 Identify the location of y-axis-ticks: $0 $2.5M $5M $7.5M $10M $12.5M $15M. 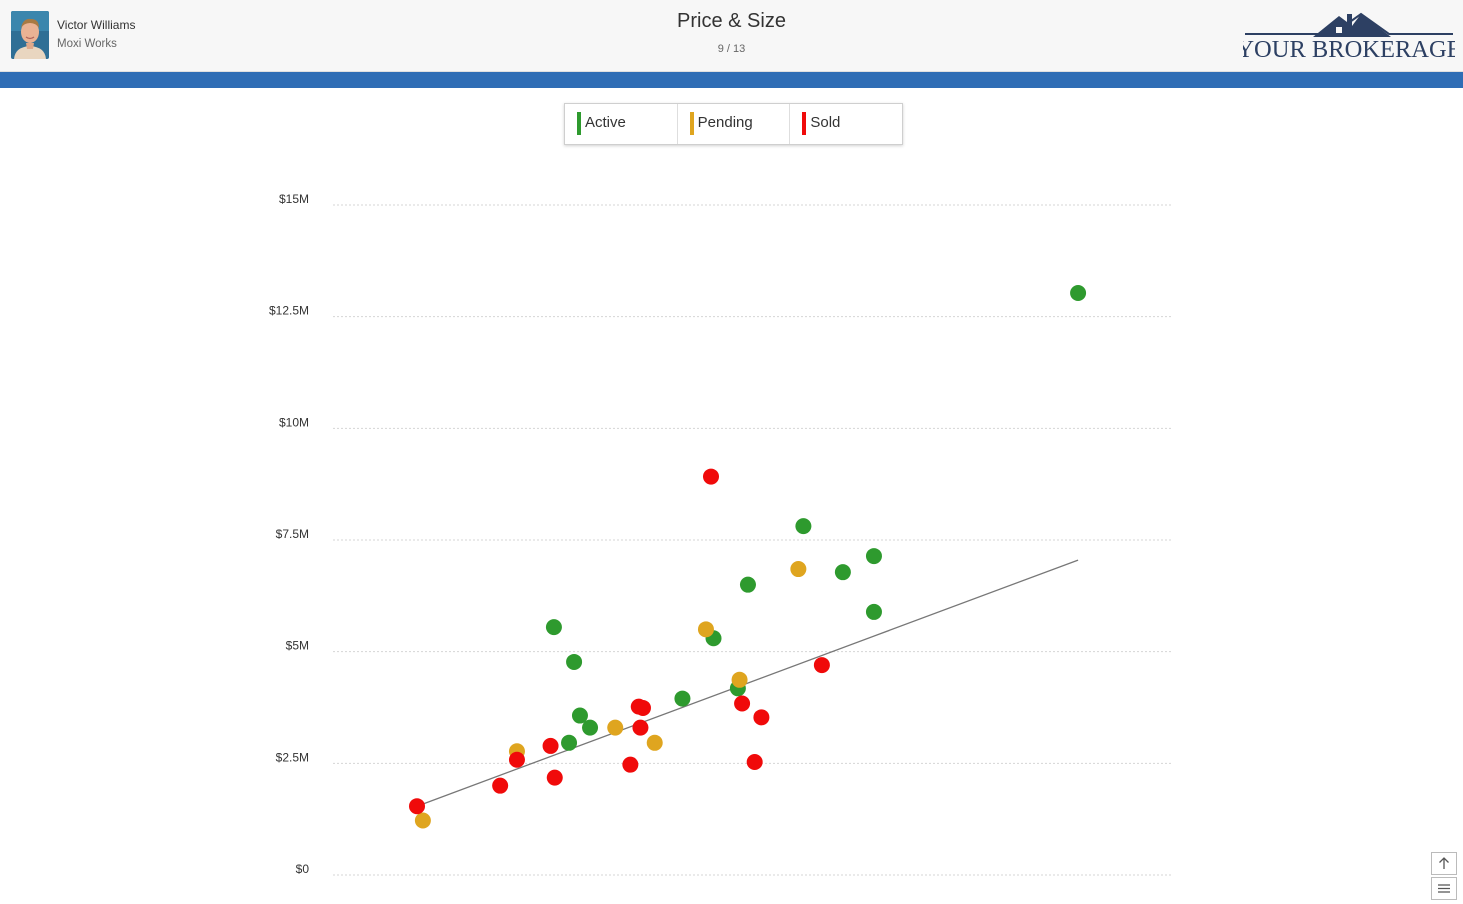
(289, 534).